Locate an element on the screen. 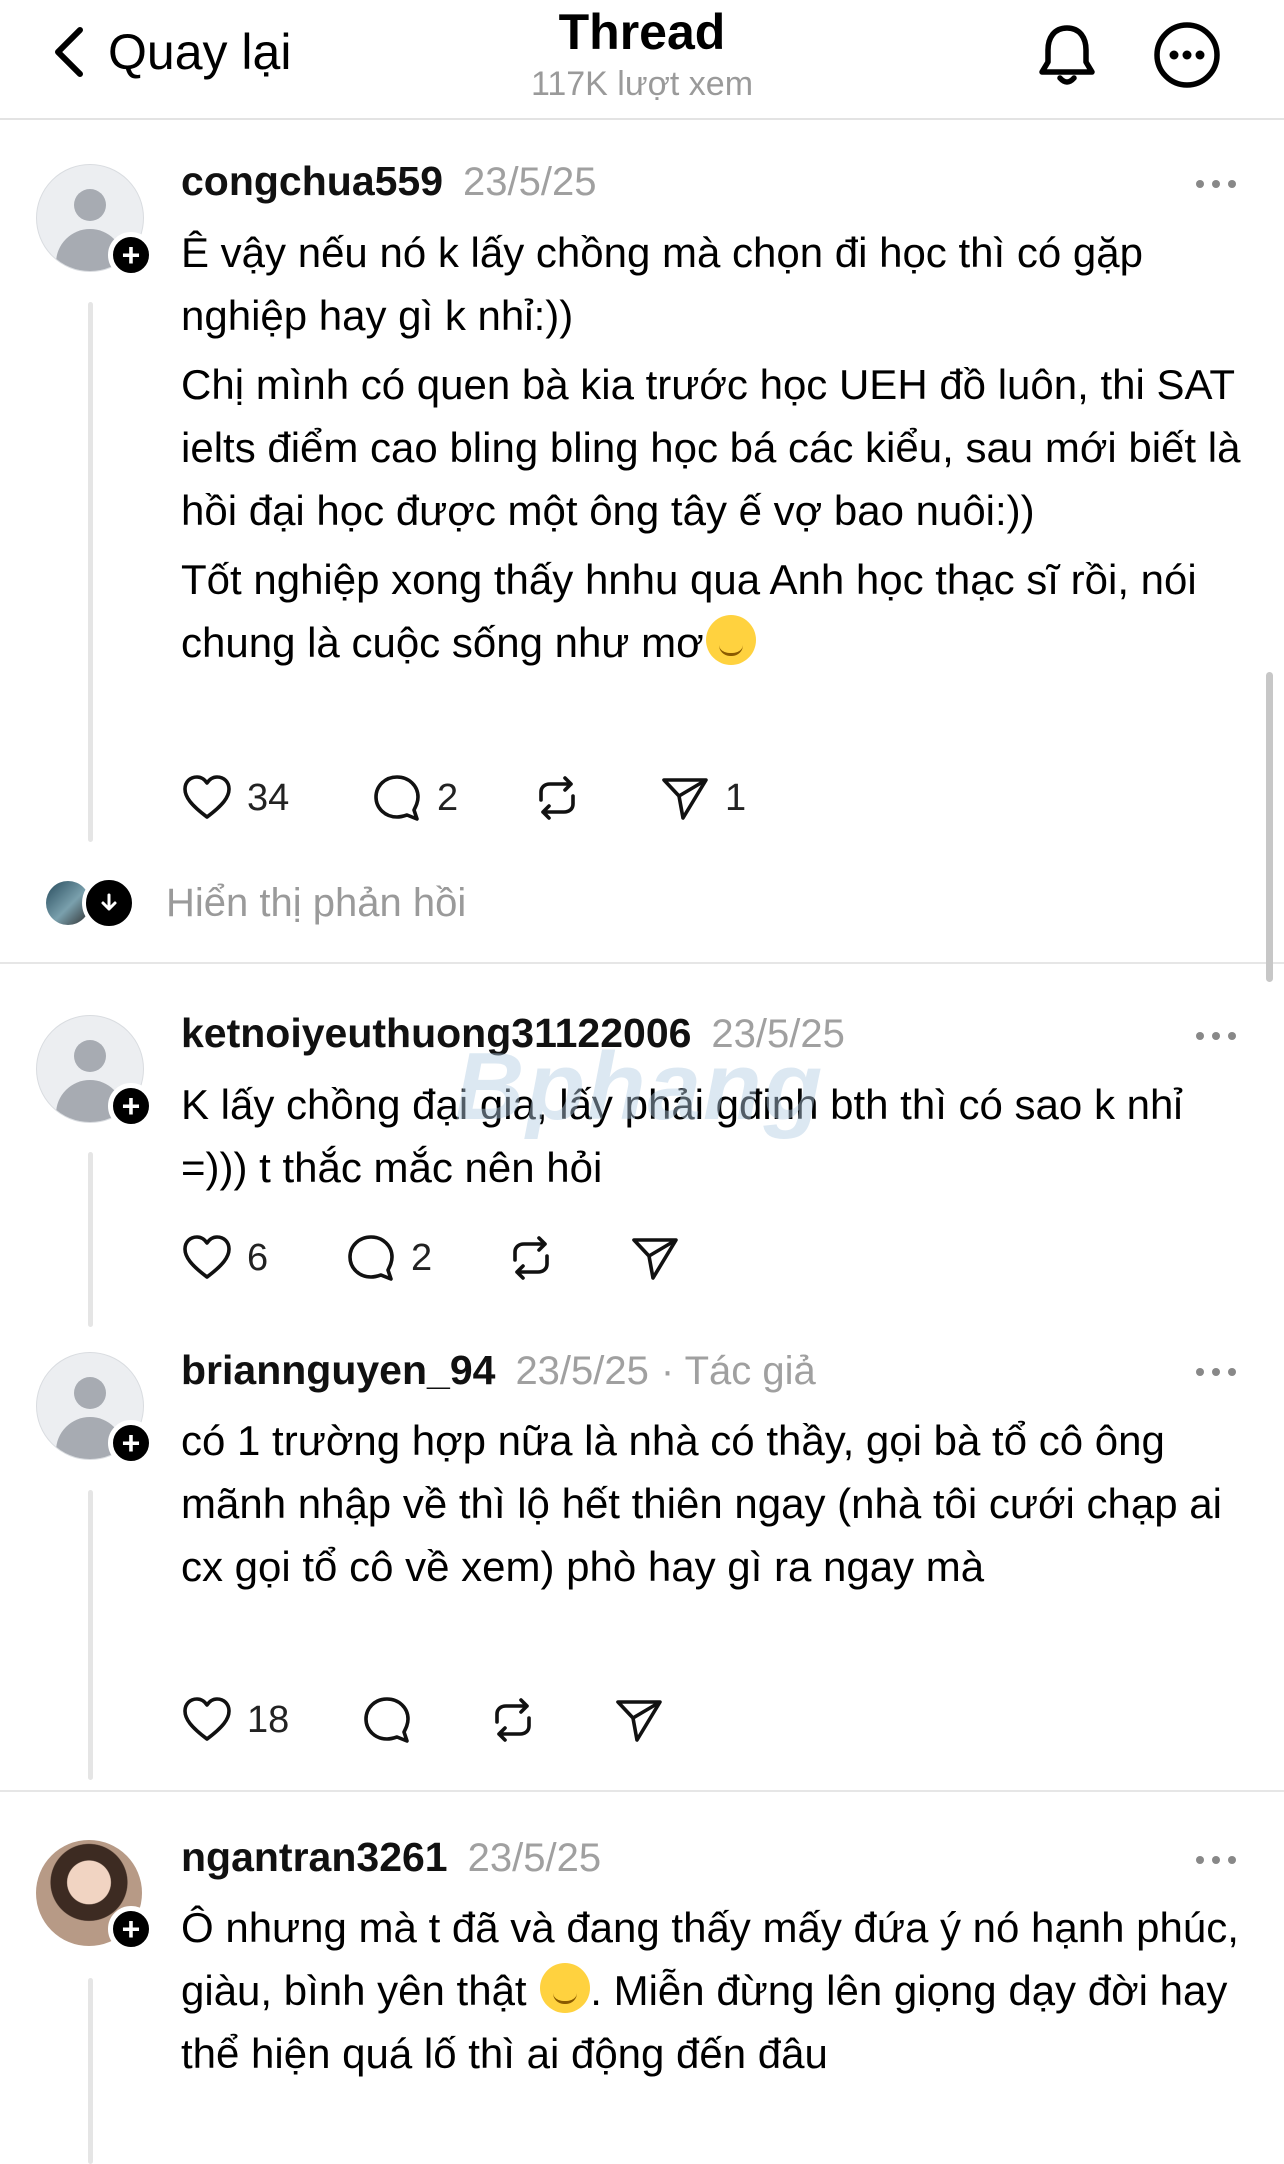 The image size is (1284, 2164). bell-icon is located at coordinates (1067, 55).